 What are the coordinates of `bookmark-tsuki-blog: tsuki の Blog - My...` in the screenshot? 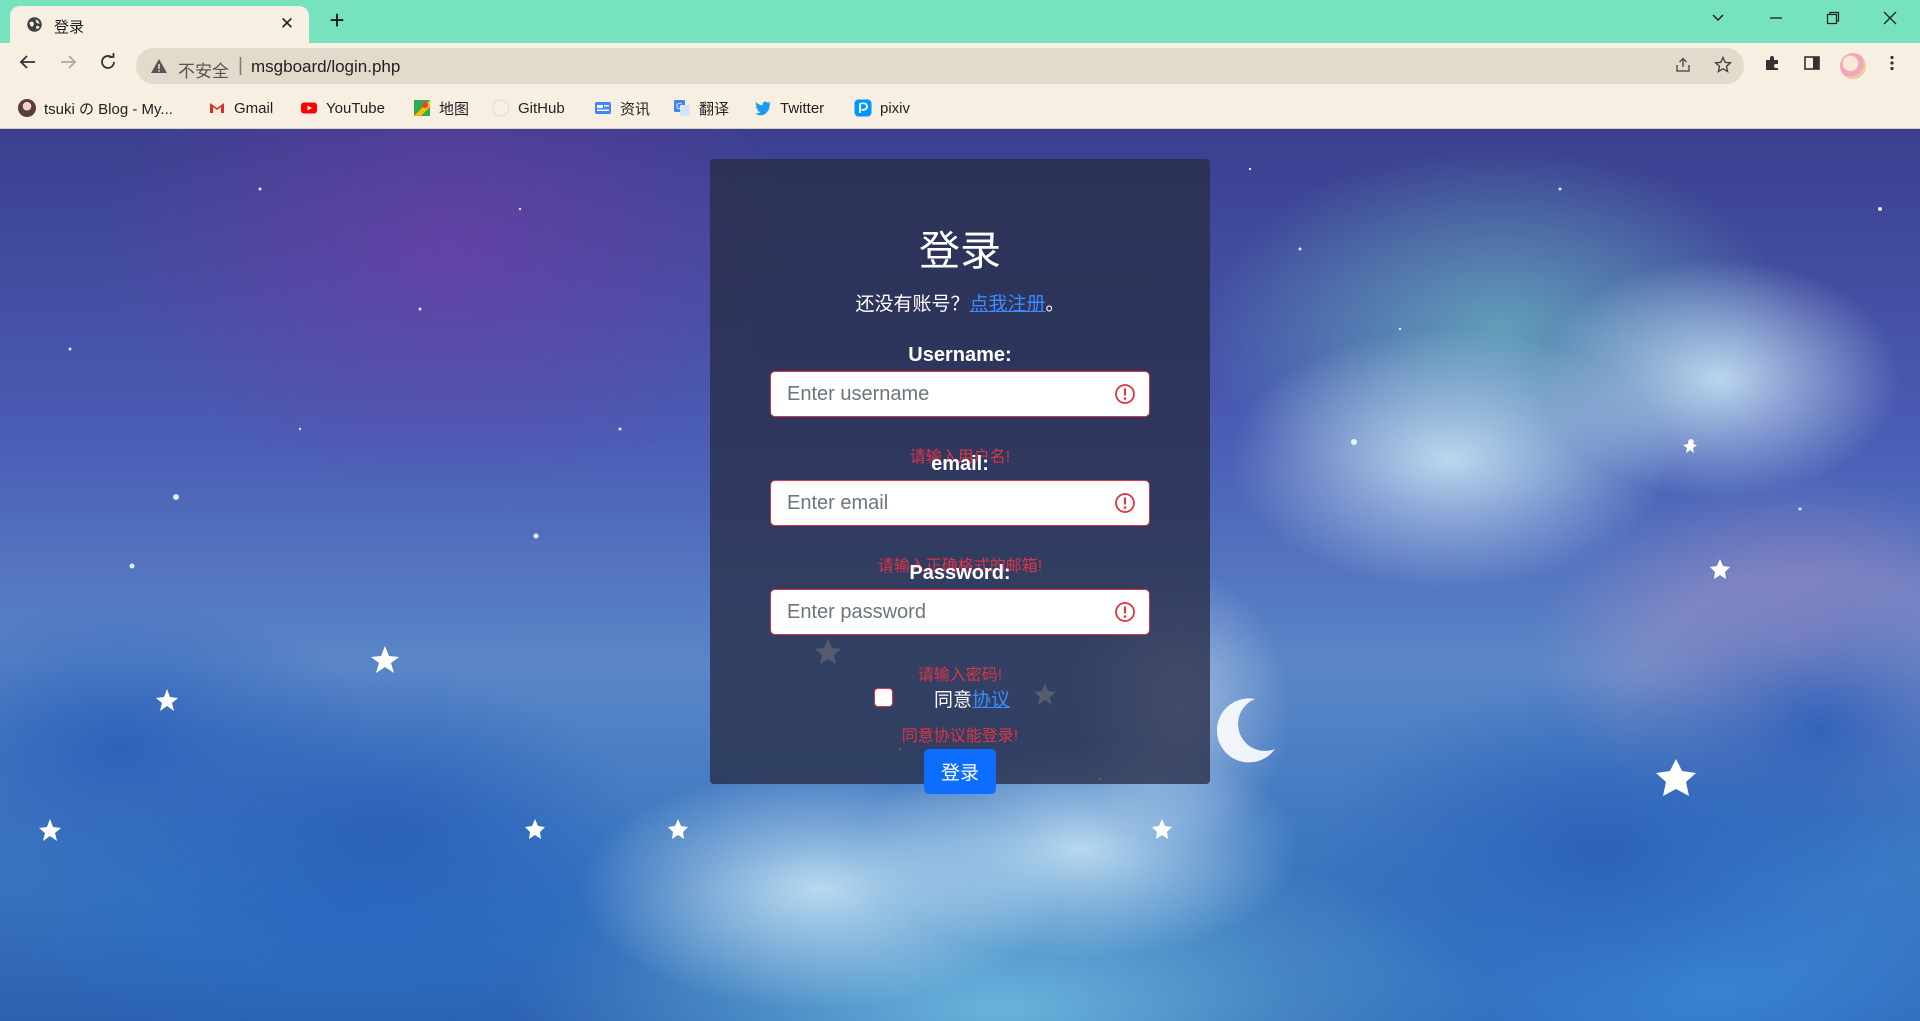 It's located at (95, 108).